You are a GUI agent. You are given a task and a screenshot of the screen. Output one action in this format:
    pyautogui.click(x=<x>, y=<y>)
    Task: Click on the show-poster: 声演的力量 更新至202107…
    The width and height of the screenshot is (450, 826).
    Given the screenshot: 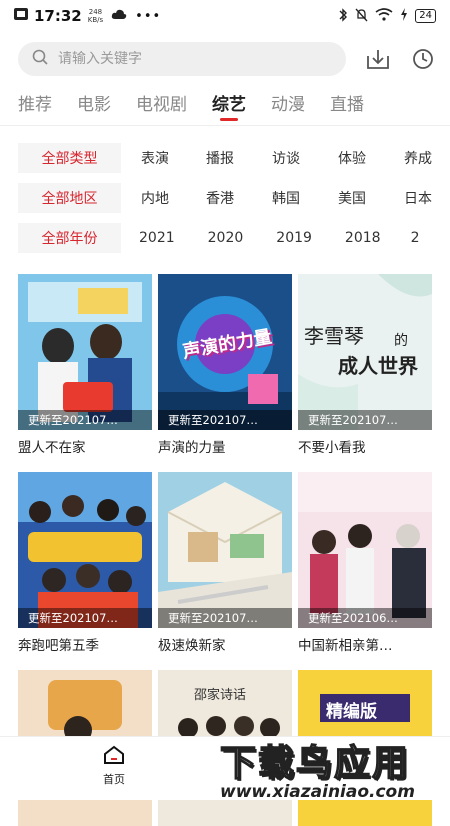 What is the action you would take?
    pyautogui.click(x=225, y=352)
    